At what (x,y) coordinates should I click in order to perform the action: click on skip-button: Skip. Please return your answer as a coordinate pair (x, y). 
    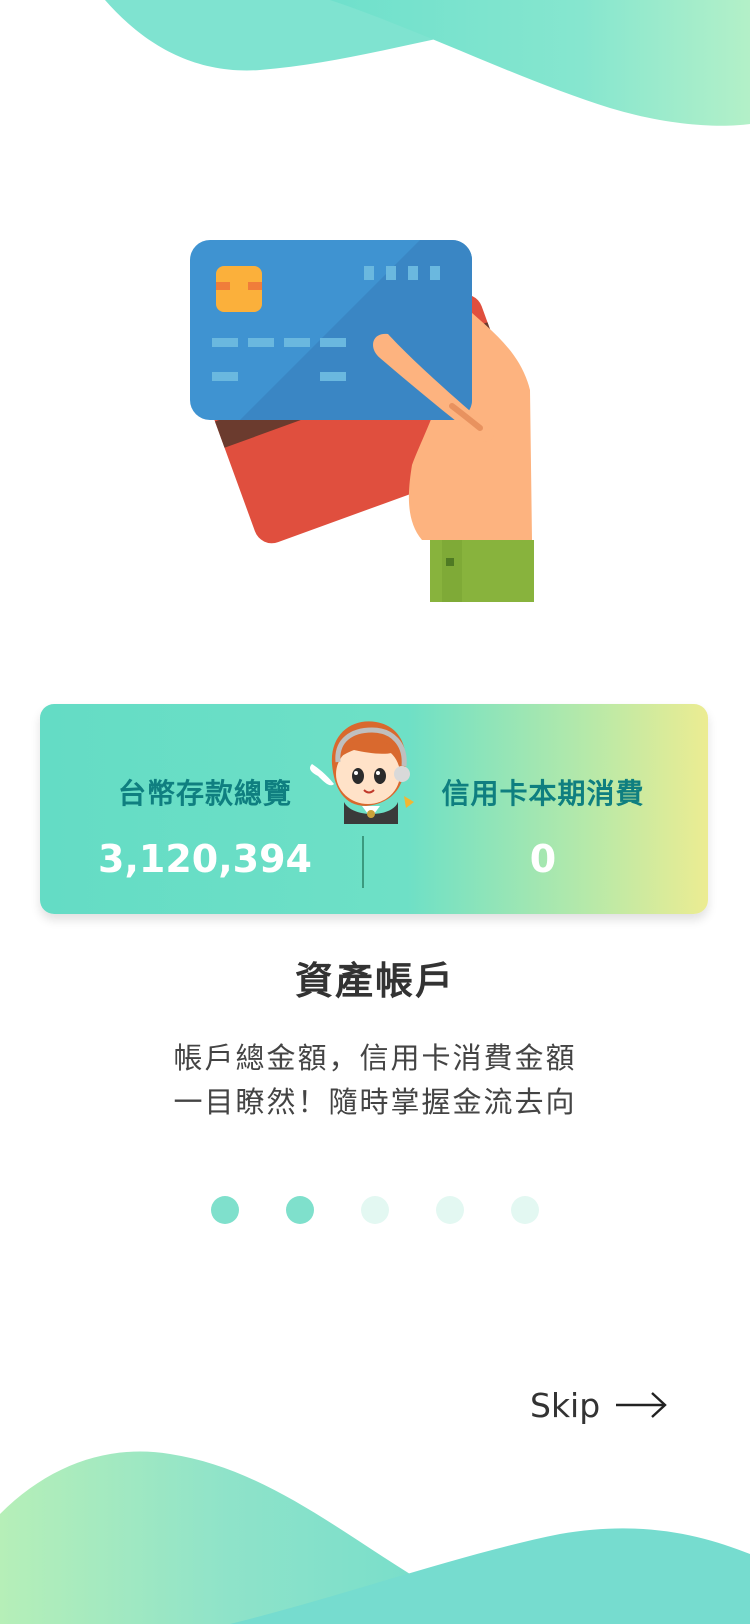
    Looking at the image, I should click on (599, 1405).